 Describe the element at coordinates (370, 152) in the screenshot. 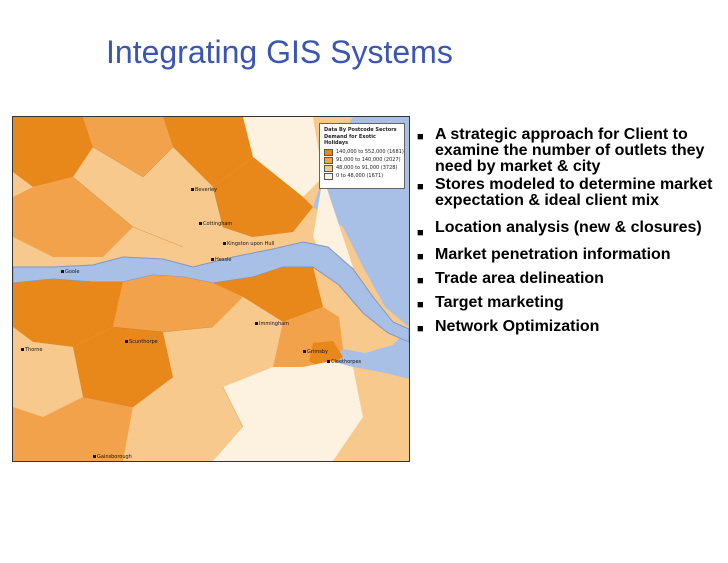

I see `legend-label: 140,000 to 552,000 (1681)` at that location.